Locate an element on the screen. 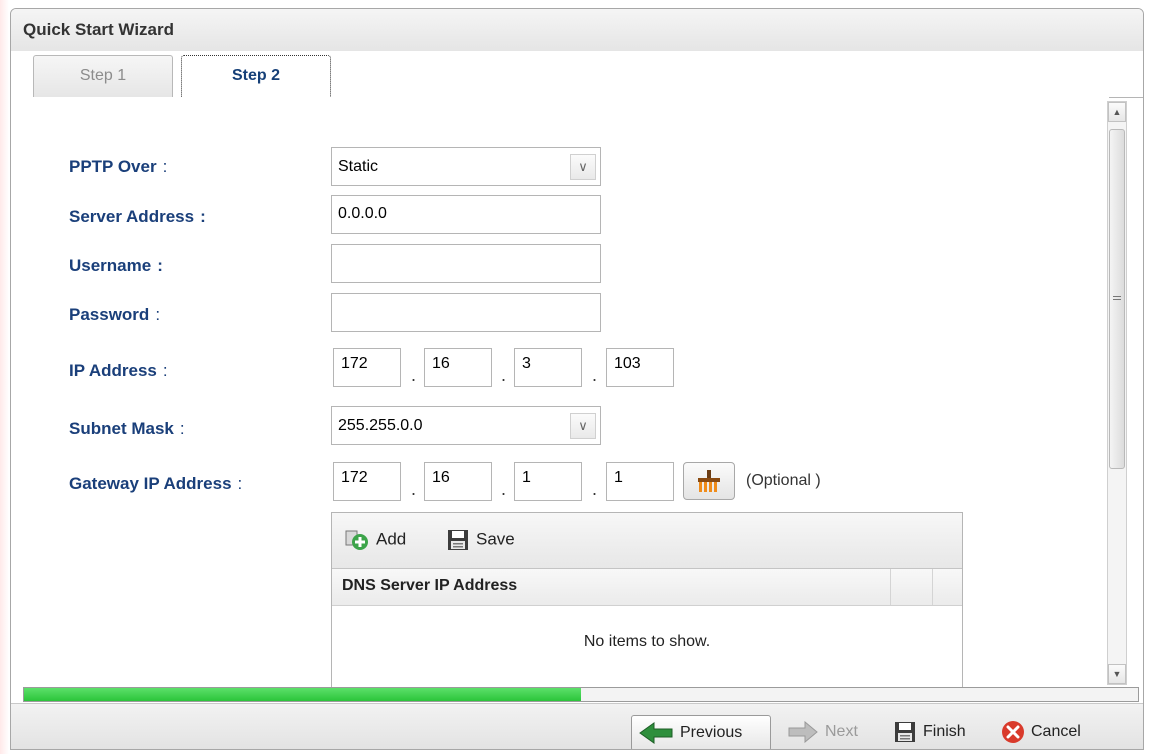 Image resolution: width=1150 pixels, height=754 pixels. wizard-progress-bar is located at coordinates (581, 694).